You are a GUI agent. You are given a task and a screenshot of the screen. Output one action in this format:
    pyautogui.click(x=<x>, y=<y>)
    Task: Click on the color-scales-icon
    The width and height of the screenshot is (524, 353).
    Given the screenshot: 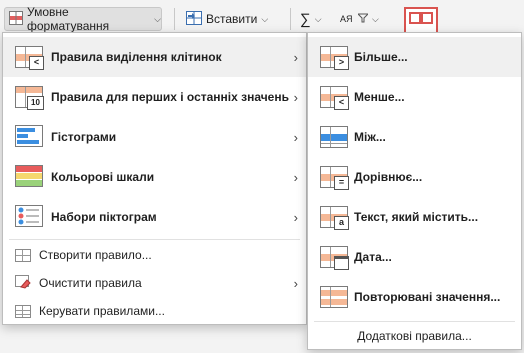 What is the action you would take?
    pyautogui.click(x=29, y=177)
    